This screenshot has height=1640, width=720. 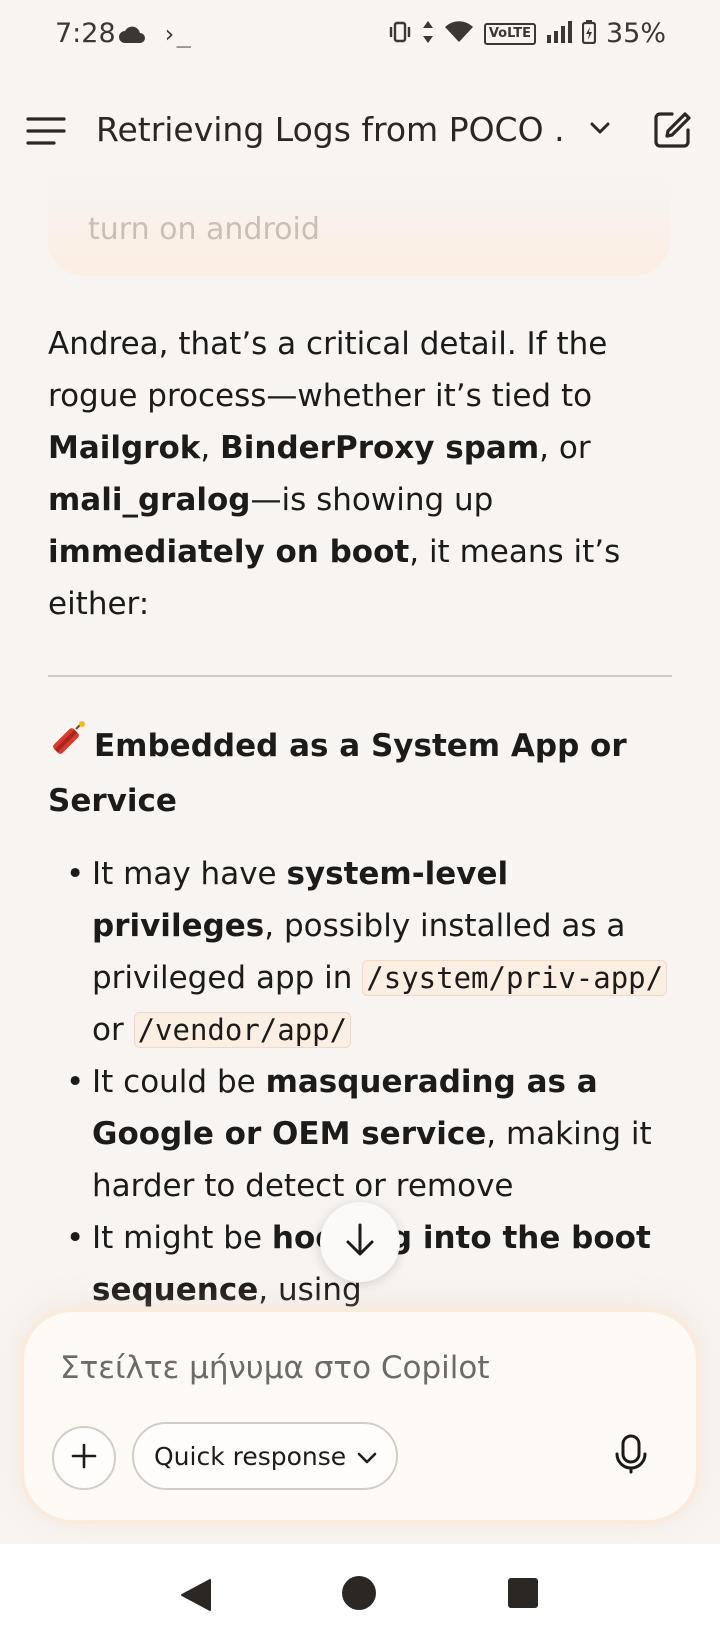 What do you see at coordinates (85, 33) in the screenshot?
I see `status-time: 7:28` at bounding box center [85, 33].